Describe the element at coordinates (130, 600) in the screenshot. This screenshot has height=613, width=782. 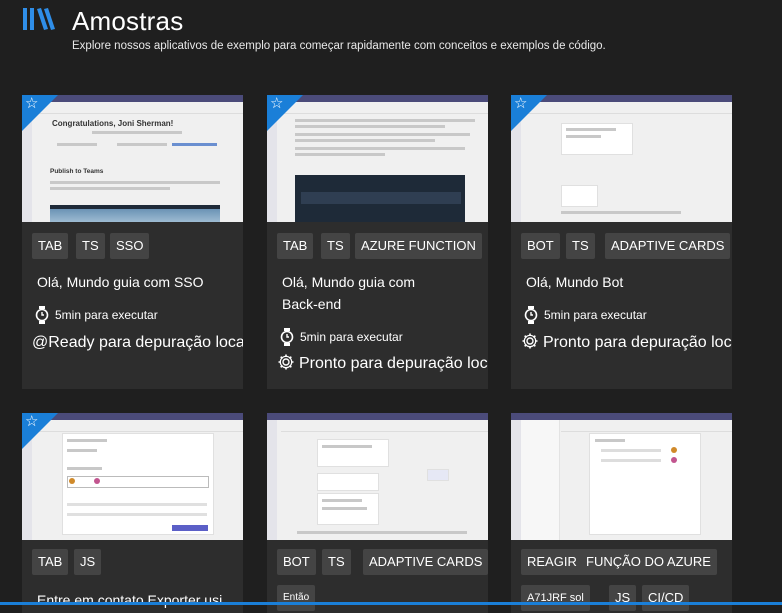
I see `sample-title: Entre em contato Exporter usi` at that location.